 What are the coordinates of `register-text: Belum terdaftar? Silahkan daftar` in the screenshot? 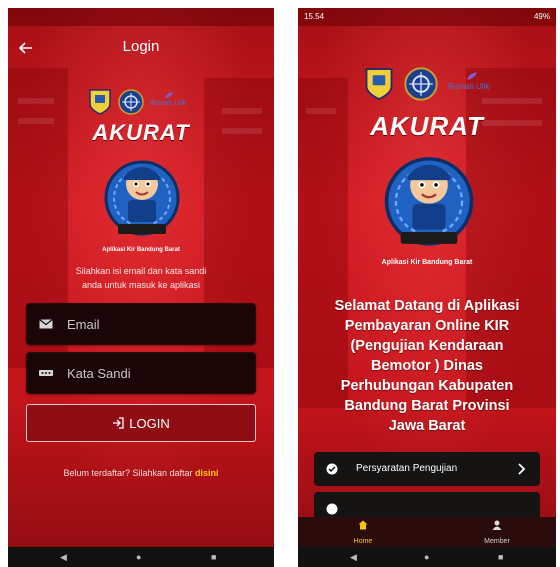 It's located at (128, 473).